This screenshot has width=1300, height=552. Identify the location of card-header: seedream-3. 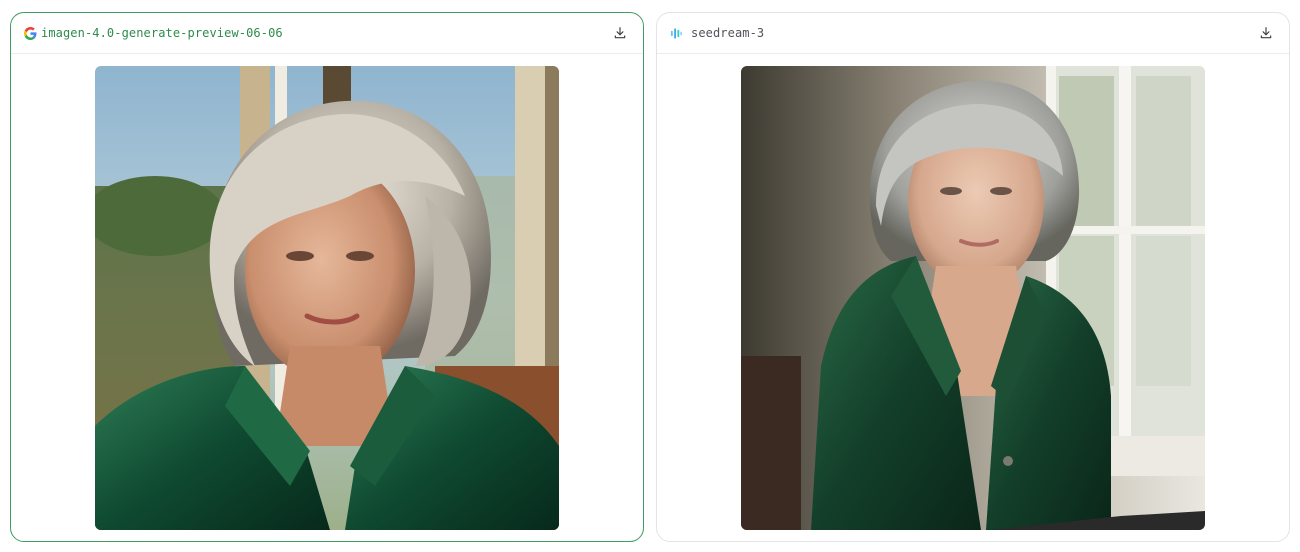
(973, 33).